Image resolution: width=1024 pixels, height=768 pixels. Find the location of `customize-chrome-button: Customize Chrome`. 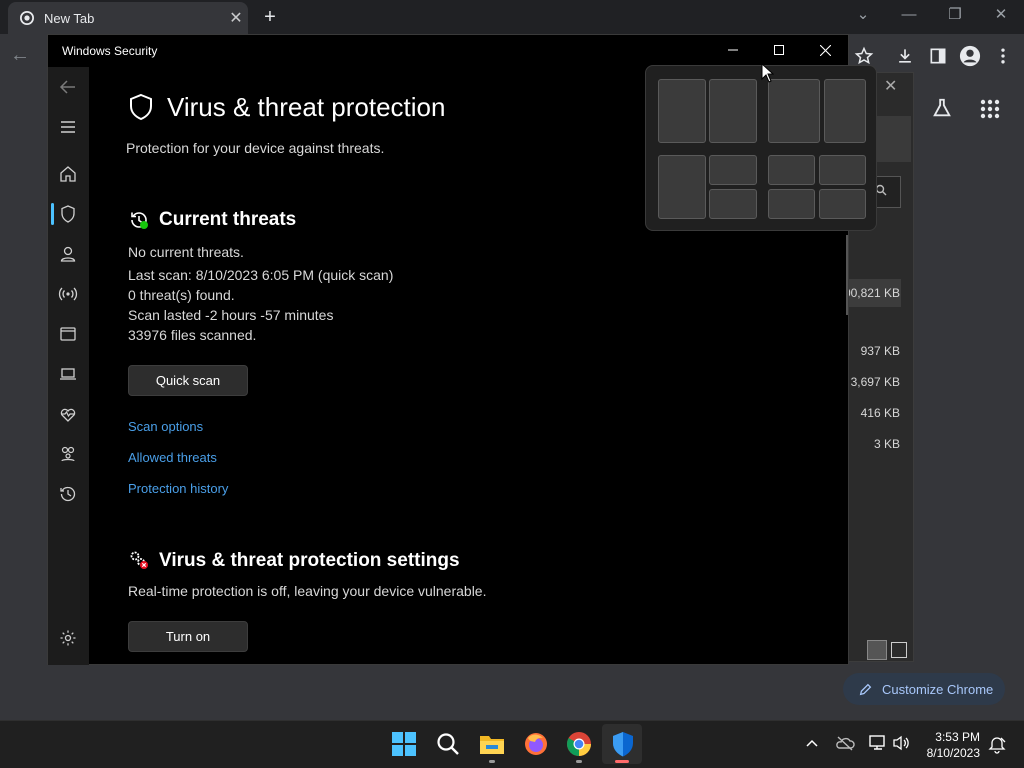

customize-chrome-button: Customize Chrome is located at coordinates (924, 689).